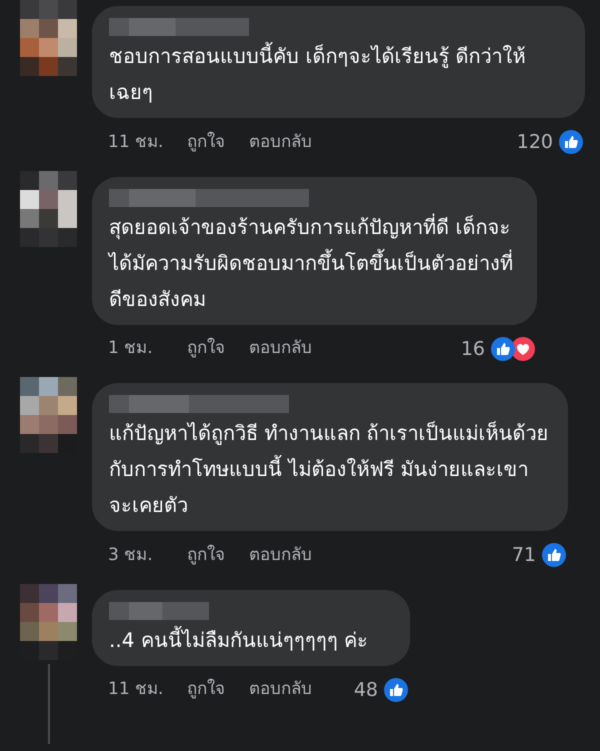  I want to click on reaction-count: 71, so click(524, 555).